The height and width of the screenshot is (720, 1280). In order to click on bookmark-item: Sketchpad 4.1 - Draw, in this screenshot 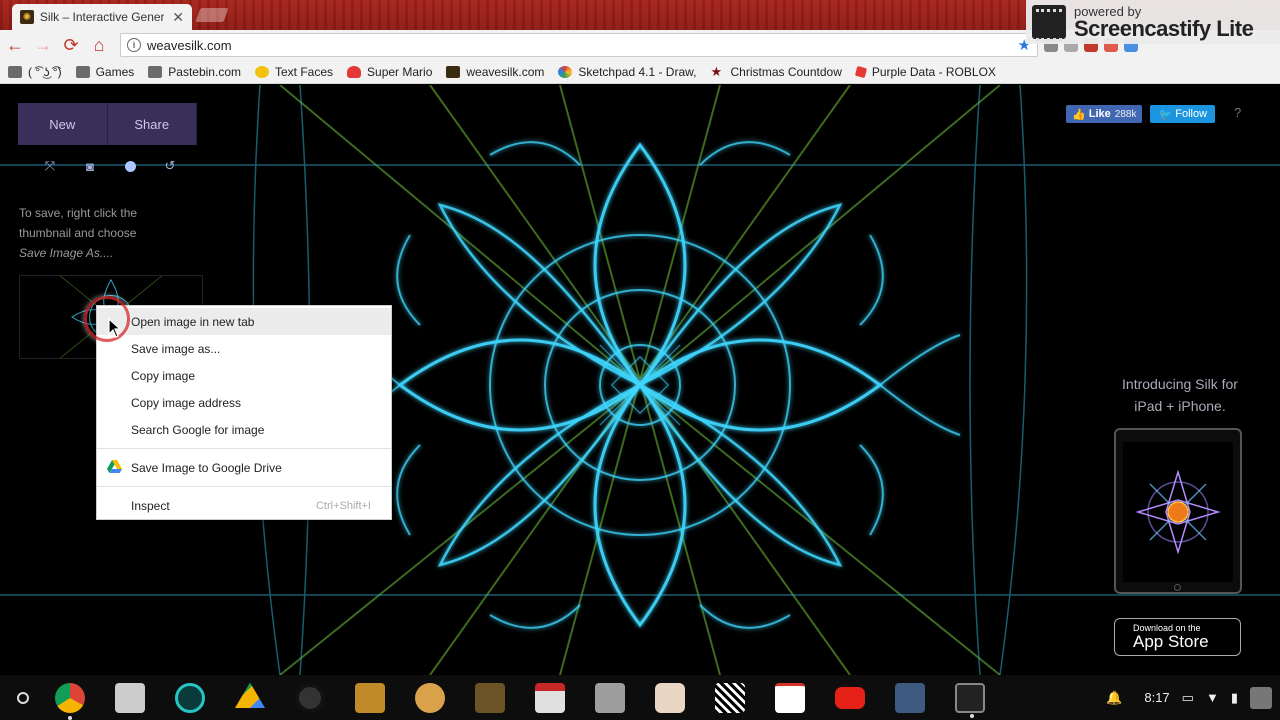, I will do `click(627, 72)`.